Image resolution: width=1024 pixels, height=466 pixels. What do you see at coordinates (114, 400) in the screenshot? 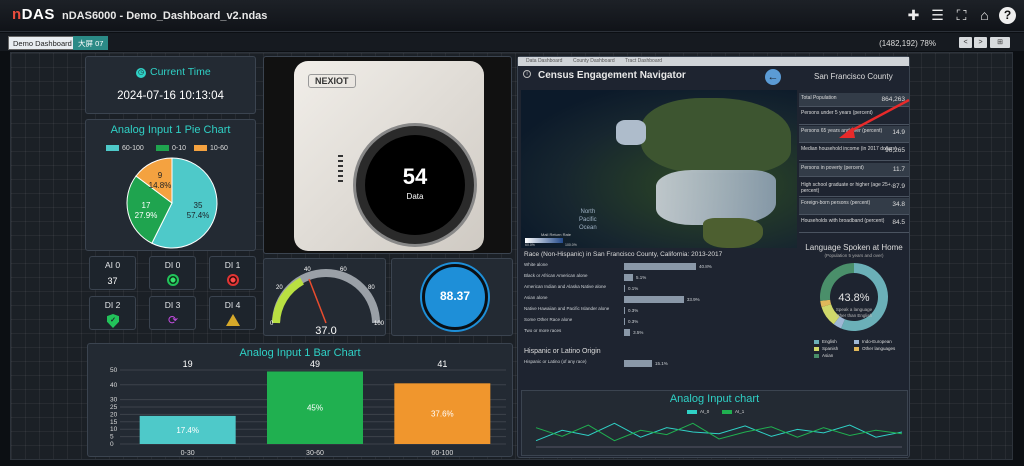
I see `bar-y-tick: 30` at bounding box center [114, 400].